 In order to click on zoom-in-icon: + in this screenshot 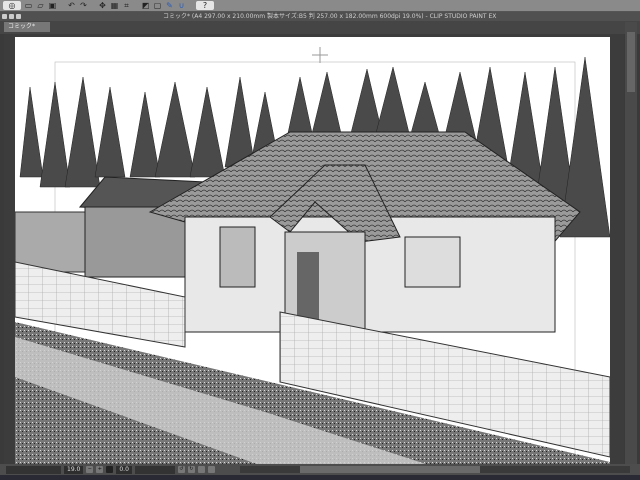, I will do `click(100, 469)`.